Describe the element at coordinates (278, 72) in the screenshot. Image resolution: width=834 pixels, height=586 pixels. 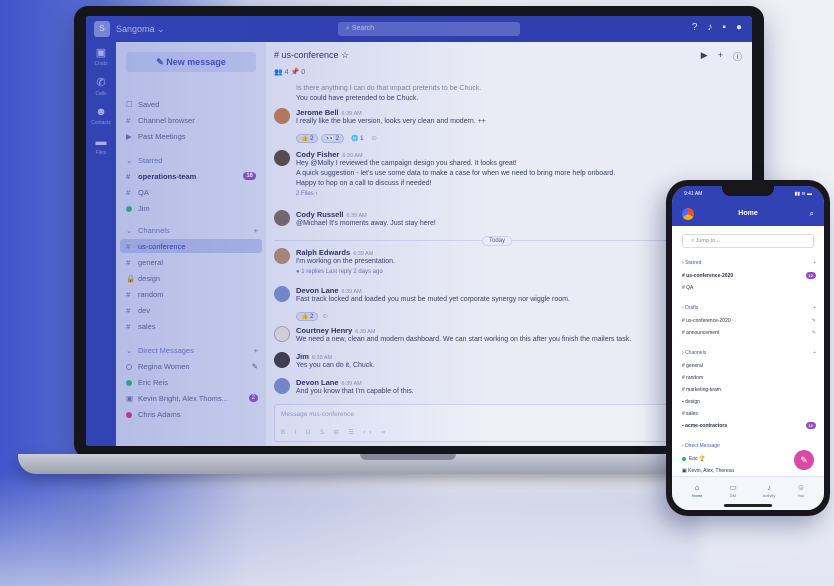
I see `members-icon: 👥` at that location.